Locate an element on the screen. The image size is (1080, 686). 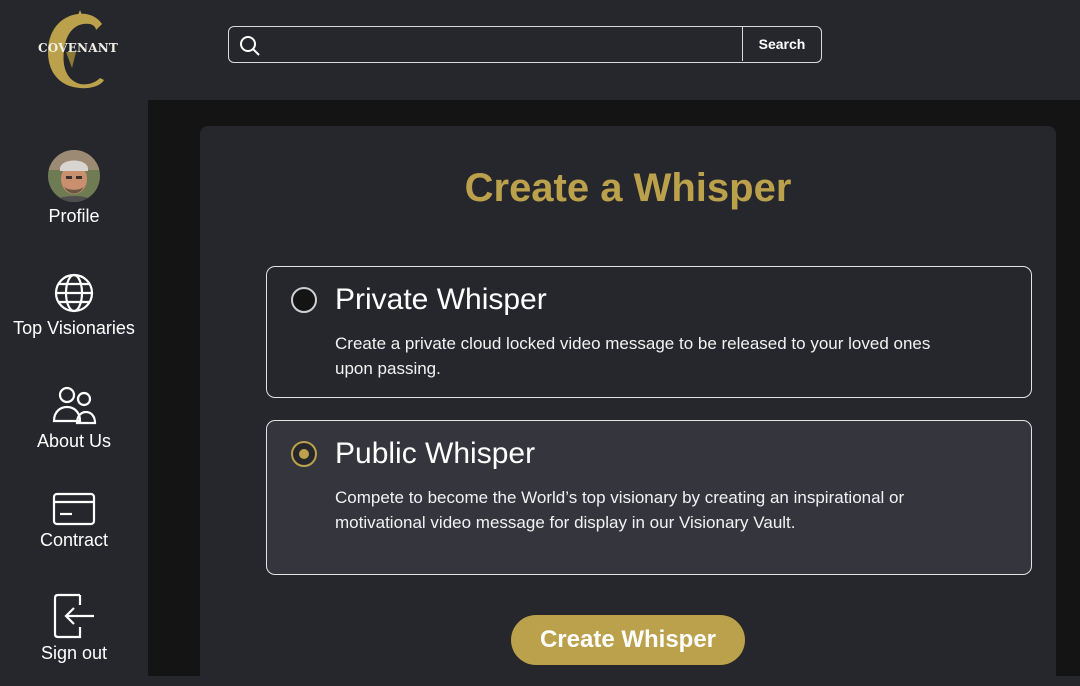
sidebar-item-sign-out: Sign out is located at coordinates (74, 628).